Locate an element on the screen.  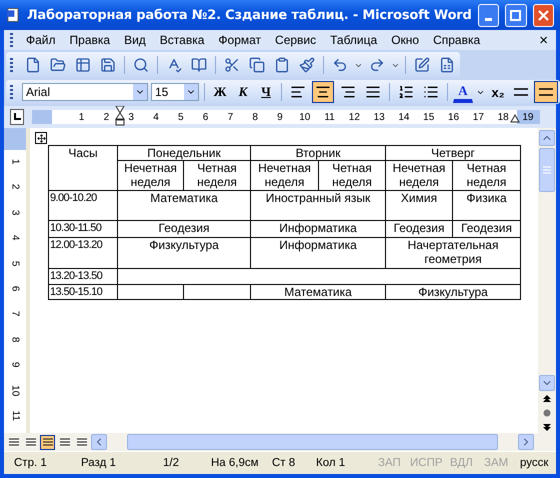
table-cell: Информатика is located at coordinates (318, 253).